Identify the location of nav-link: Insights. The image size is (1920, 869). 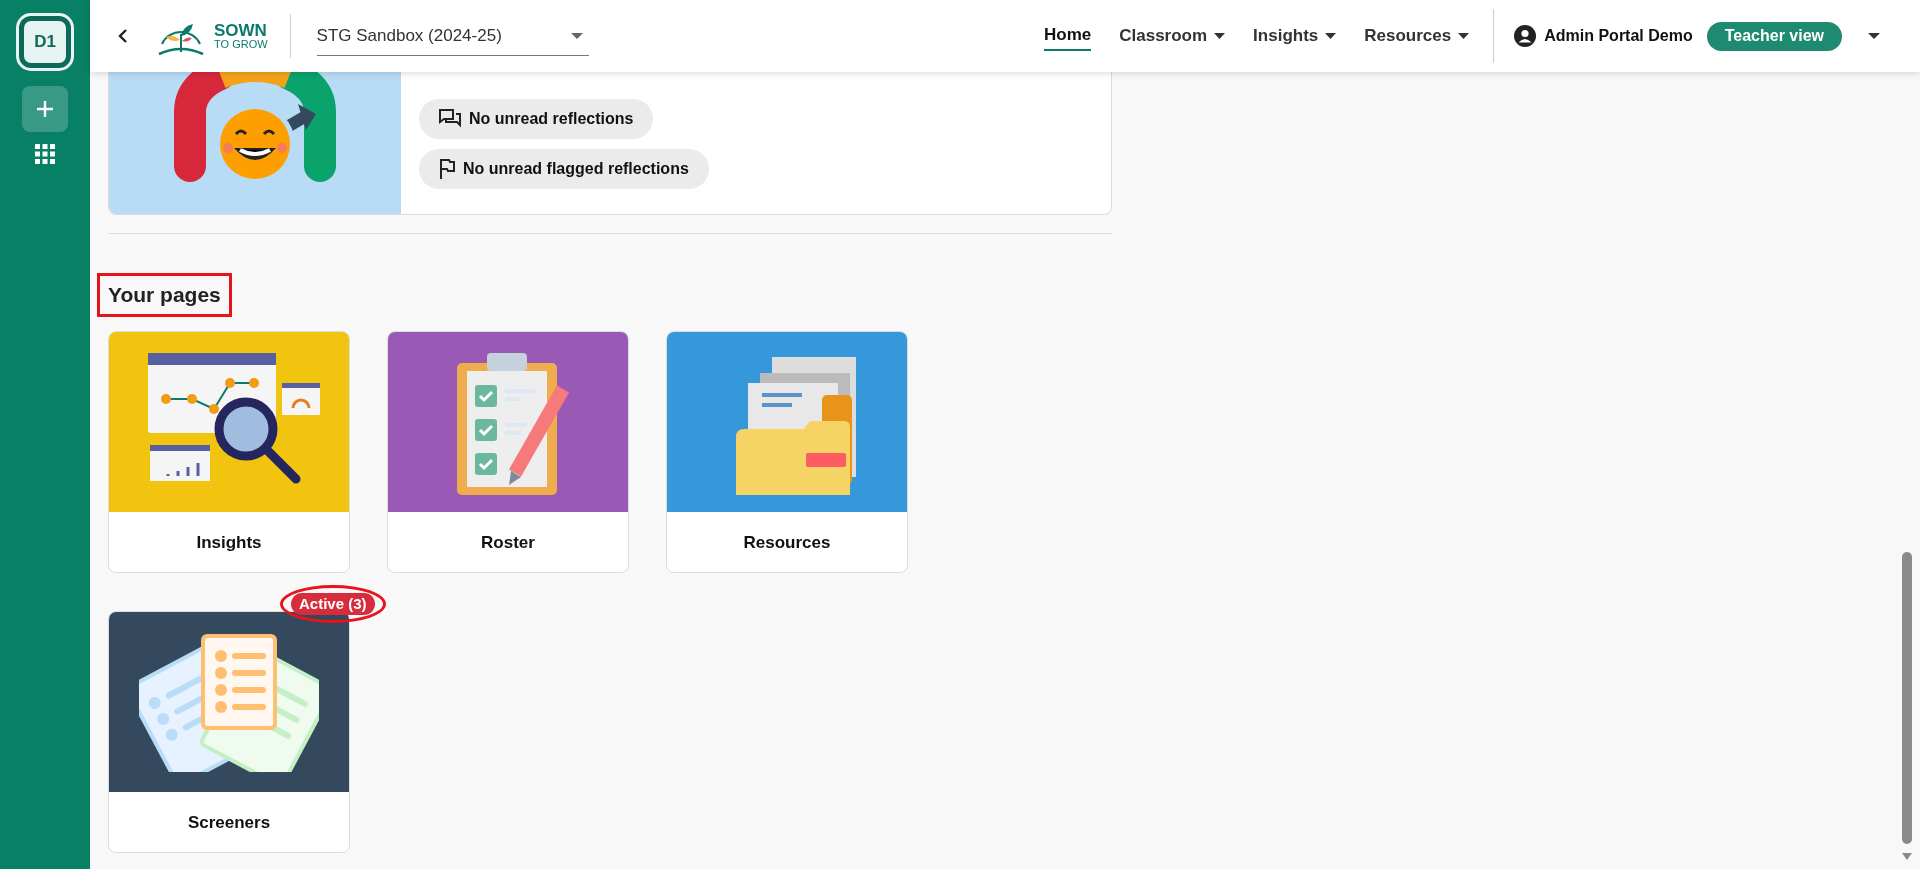
(1295, 36).